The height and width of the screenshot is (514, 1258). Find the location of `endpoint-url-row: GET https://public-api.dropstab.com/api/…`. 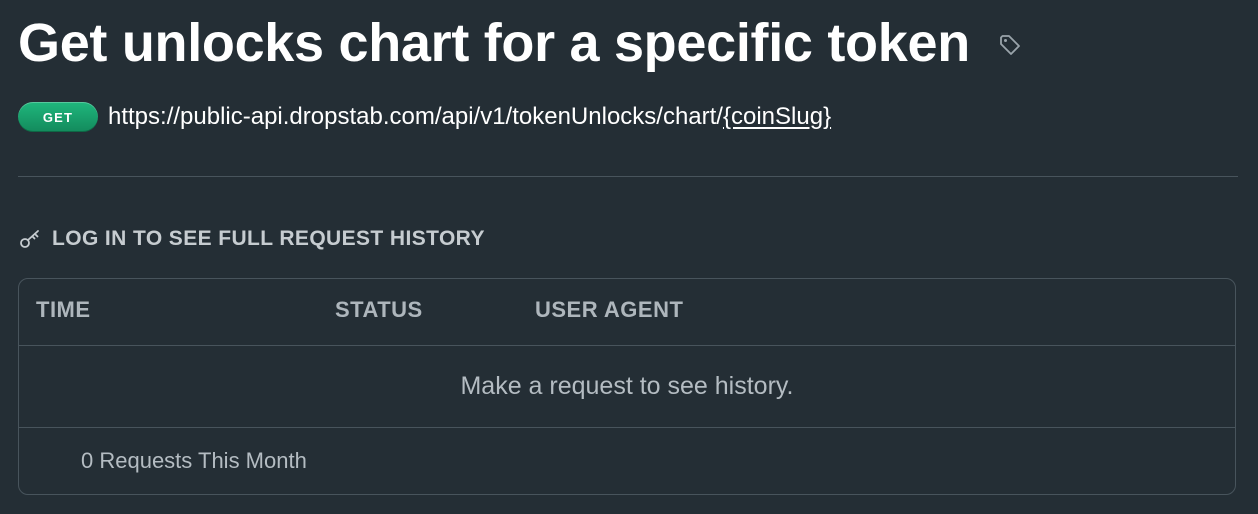

endpoint-url-row: GET https://public-api.dropstab.com/api/… is located at coordinates (424, 117).